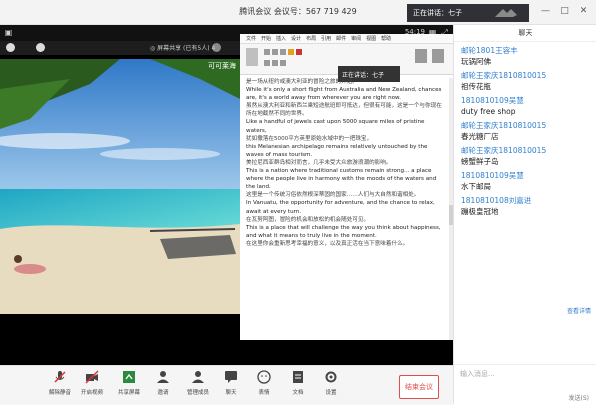 This screenshot has width=596, height=405. I want to click on minimize-icon: —, so click(545, 10).